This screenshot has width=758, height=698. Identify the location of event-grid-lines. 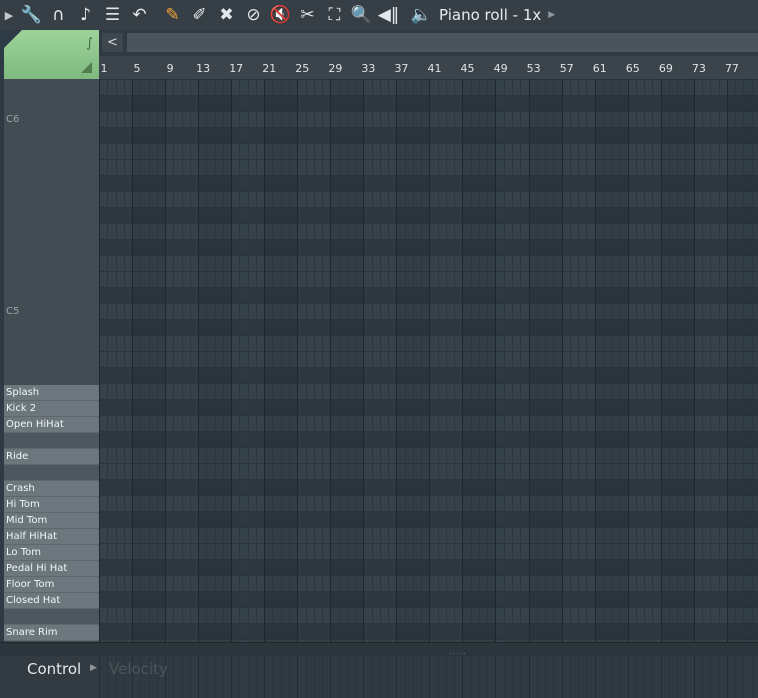
(426, 677).